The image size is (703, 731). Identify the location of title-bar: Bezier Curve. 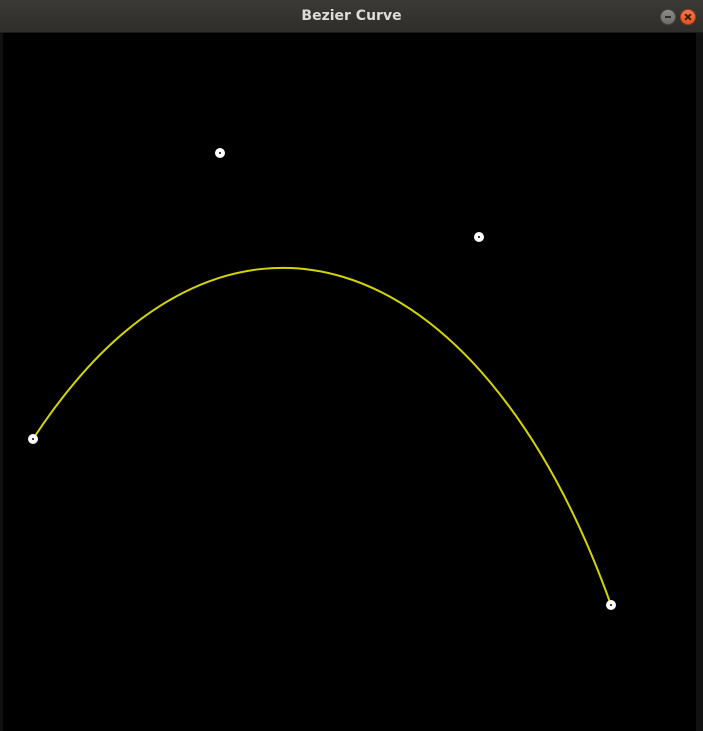
(351, 16).